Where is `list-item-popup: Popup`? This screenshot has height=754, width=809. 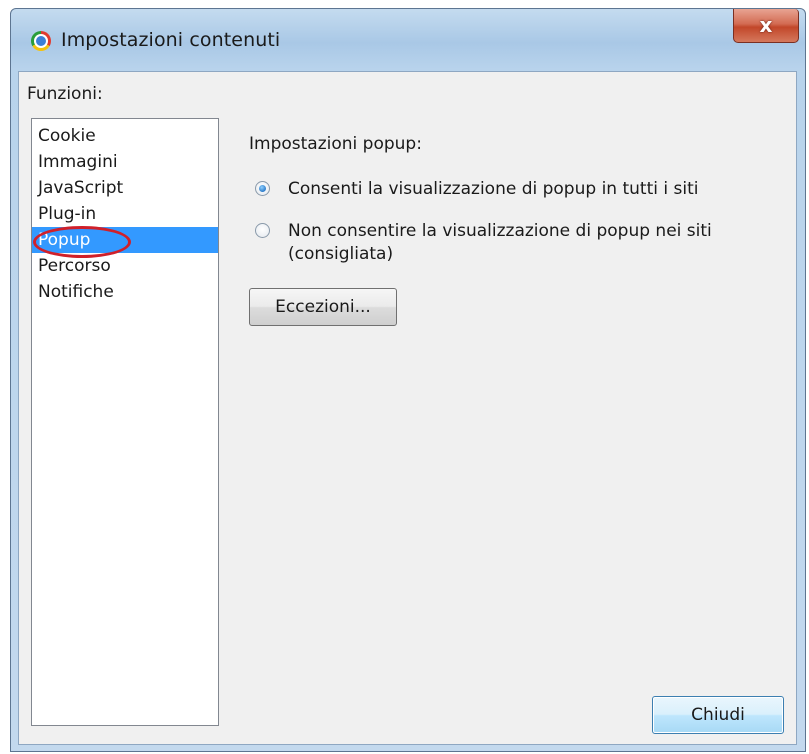
list-item-popup: Popup is located at coordinates (125, 240).